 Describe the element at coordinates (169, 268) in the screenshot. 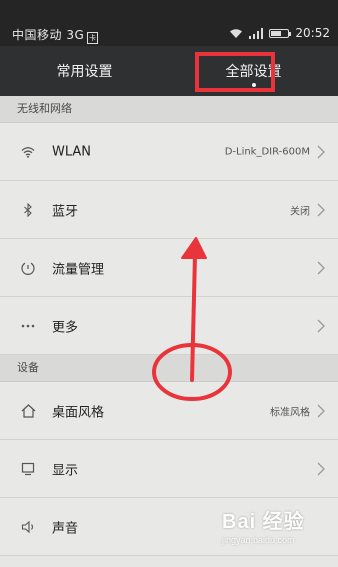

I see `setting-row-data-usage: 流量管理` at that location.